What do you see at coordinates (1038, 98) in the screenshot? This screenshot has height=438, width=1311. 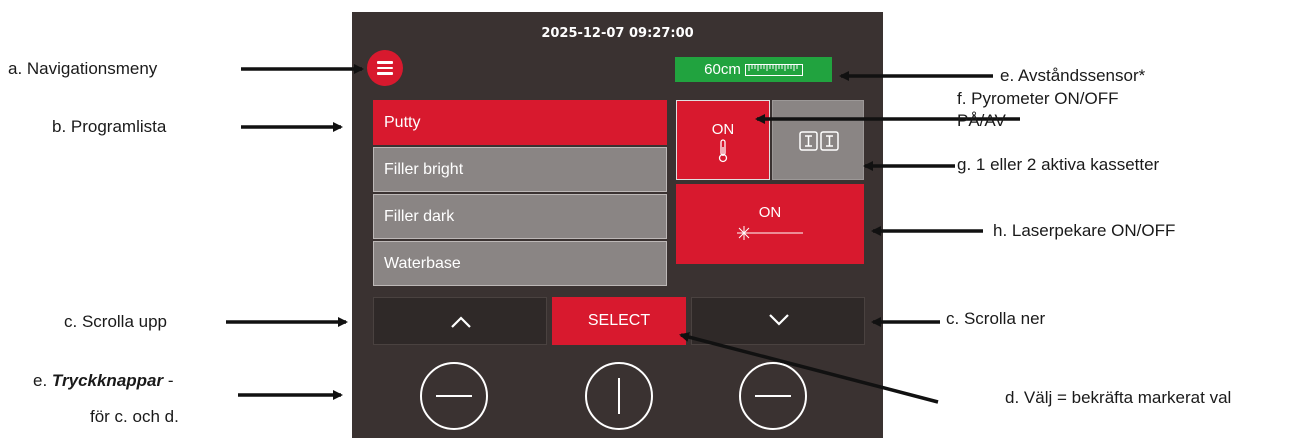 I see `label-pyrometer: f. Pyrometer ON/OFF` at bounding box center [1038, 98].